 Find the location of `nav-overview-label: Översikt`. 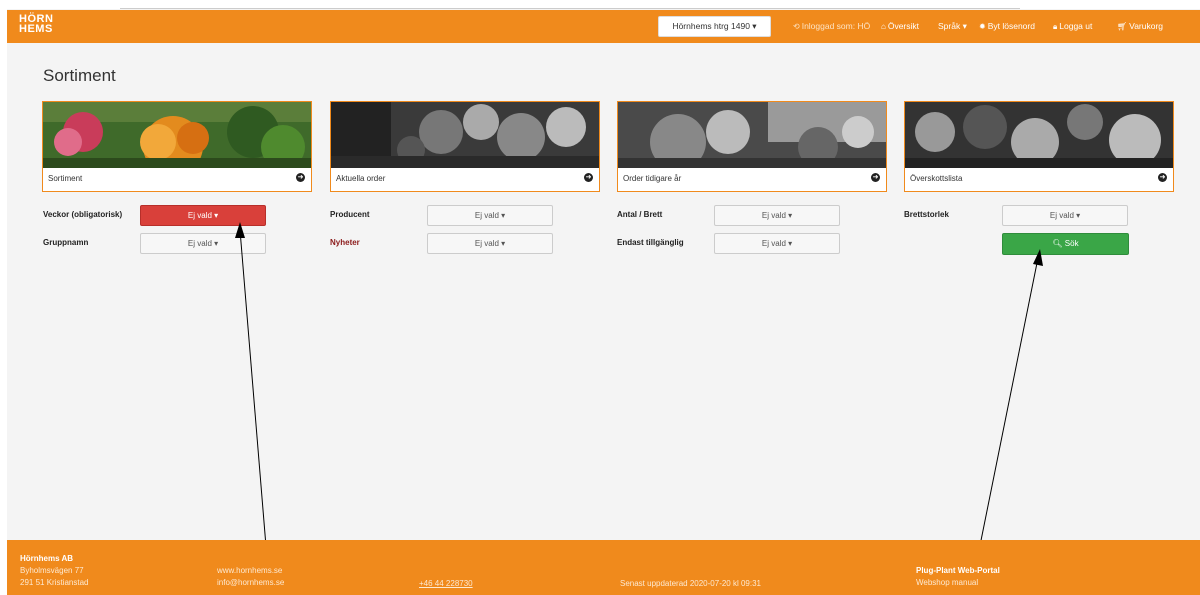

nav-overview-label: Översikt is located at coordinates (903, 26).